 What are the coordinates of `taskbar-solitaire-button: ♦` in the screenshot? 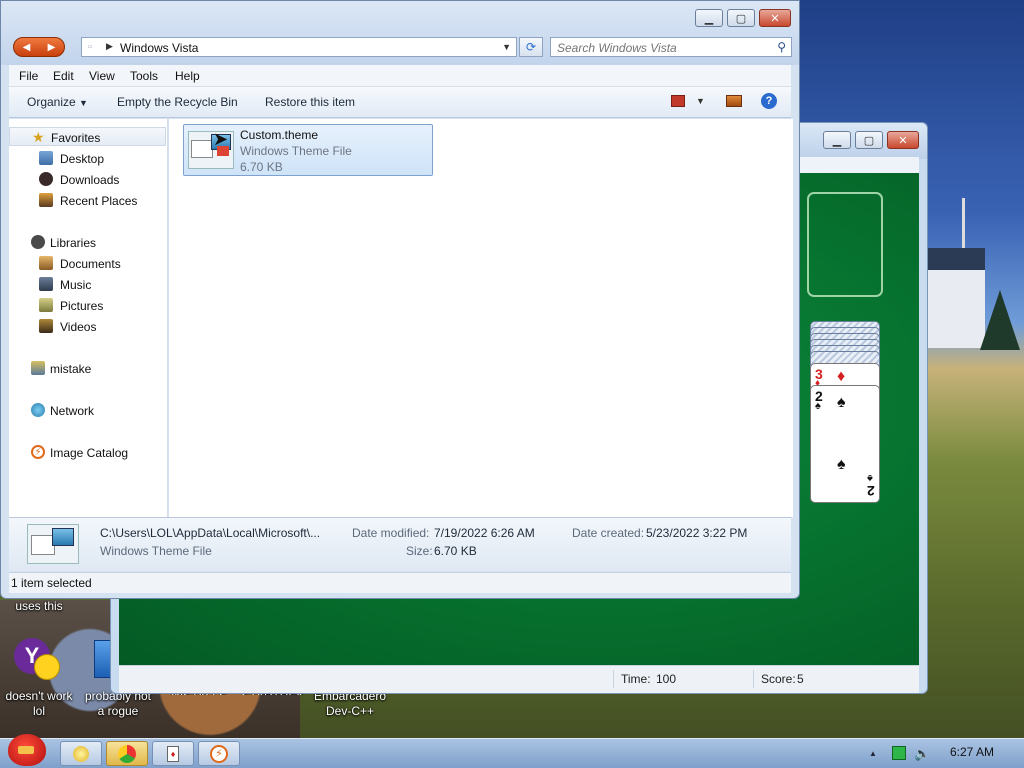 It's located at (173, 753).